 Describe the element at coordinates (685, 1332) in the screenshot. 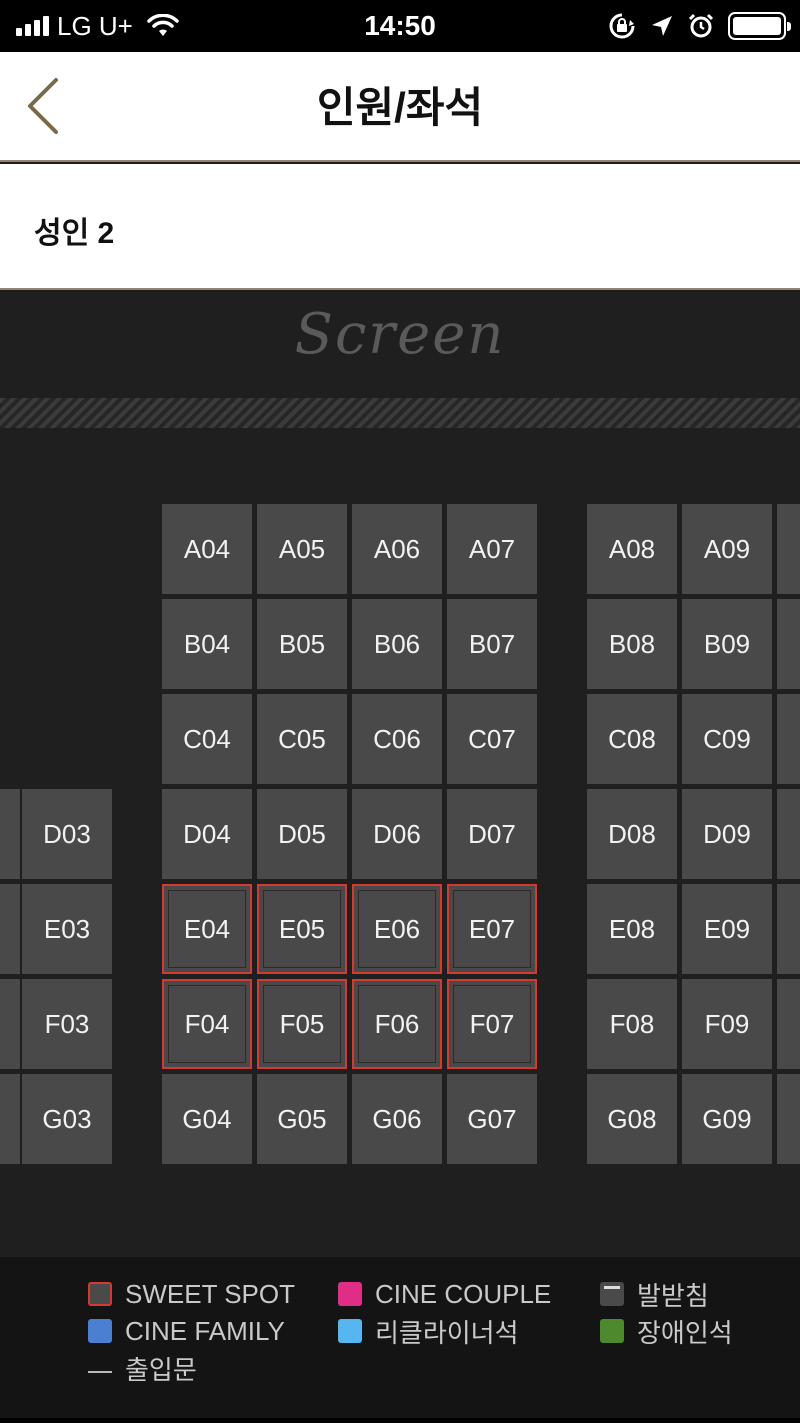

I see `legend-label: 장애인석` at that location.